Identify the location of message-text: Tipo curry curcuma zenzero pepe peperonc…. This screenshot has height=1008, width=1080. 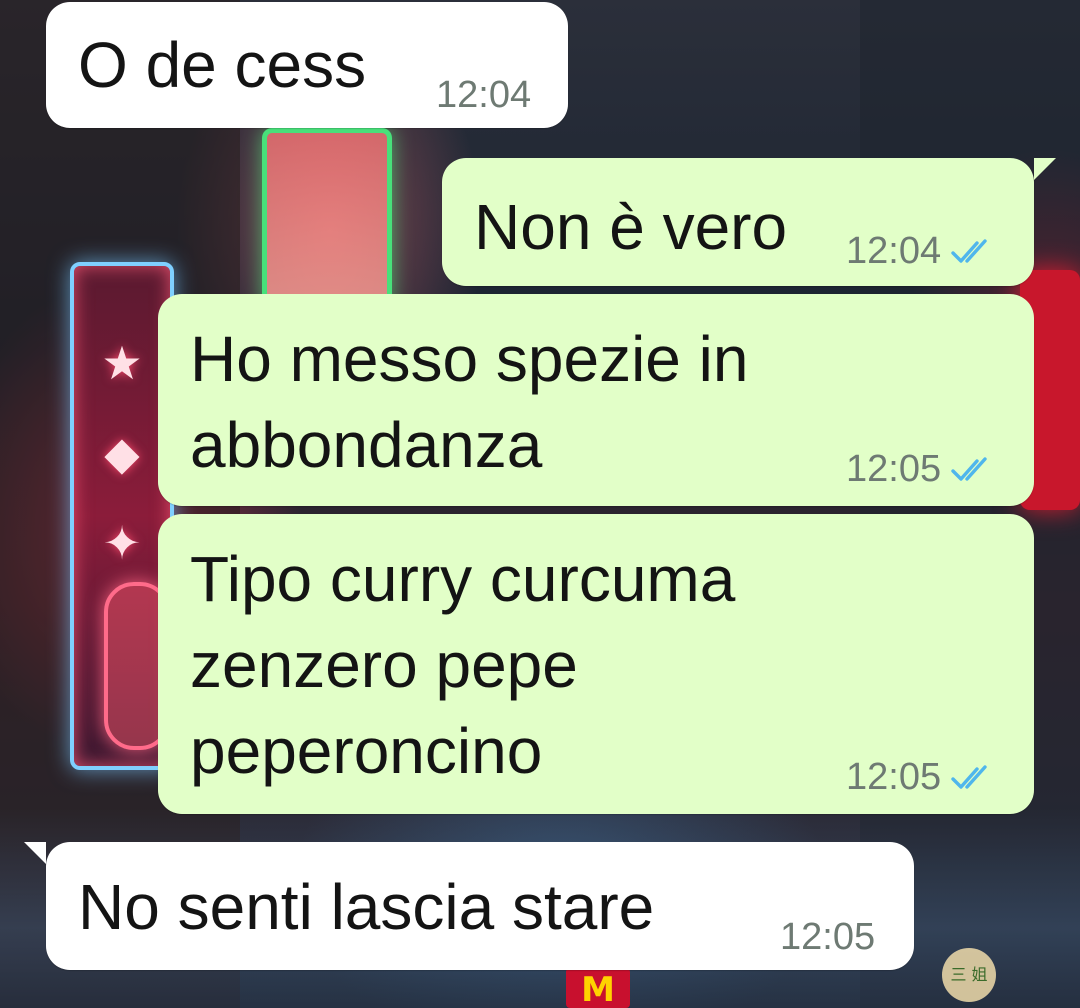
(463, 665).